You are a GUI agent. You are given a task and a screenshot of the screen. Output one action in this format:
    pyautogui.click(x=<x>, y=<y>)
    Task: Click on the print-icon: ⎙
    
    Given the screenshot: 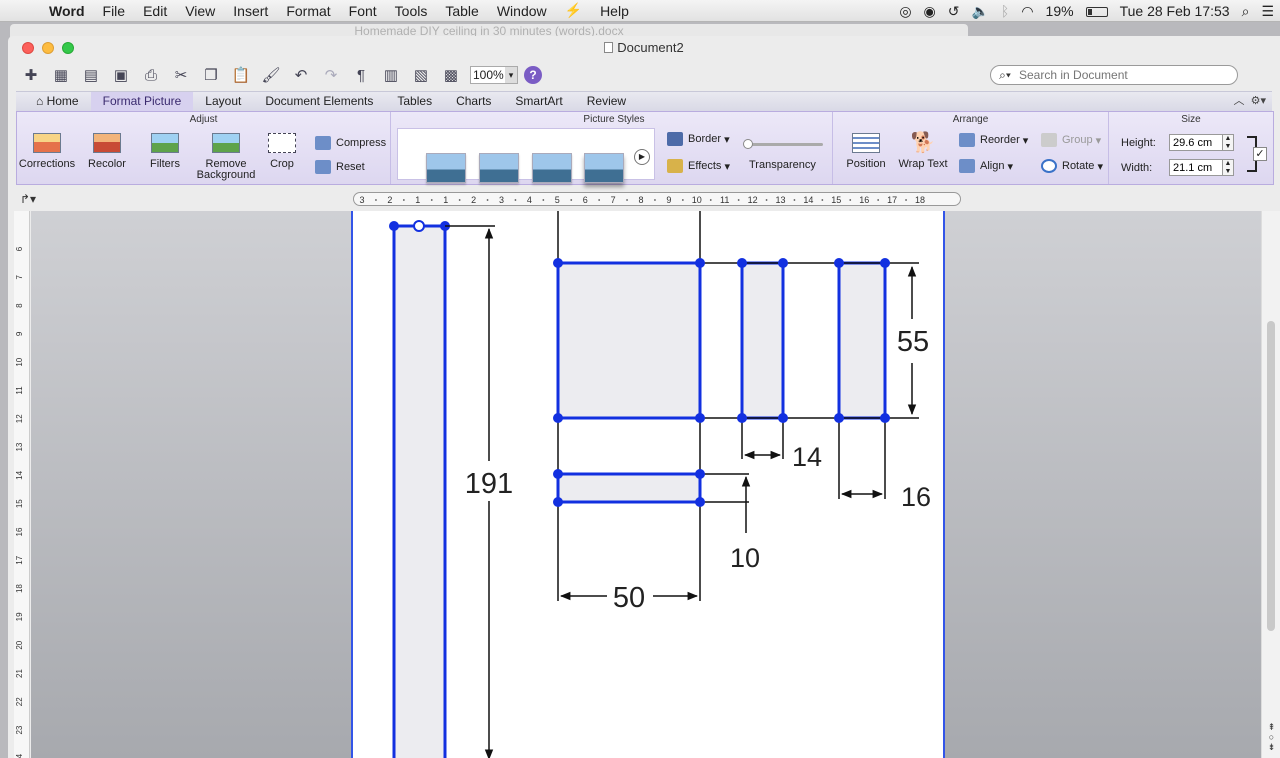 What is the action you would take?
    pyautogui.click(x=151, y=75)
    